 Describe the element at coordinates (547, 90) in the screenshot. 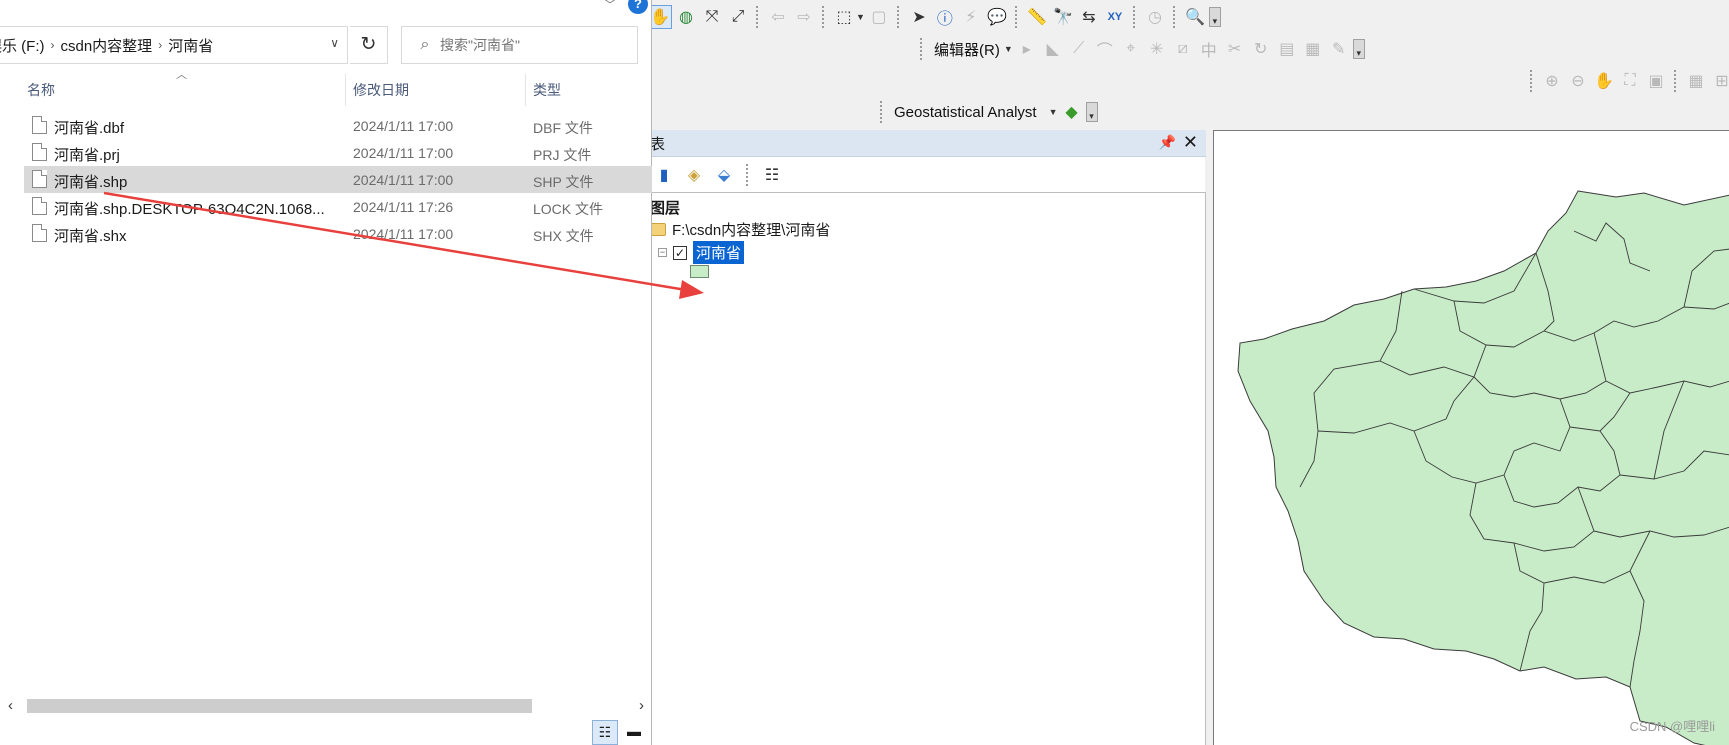

I see `column-type: 类型` at that location.